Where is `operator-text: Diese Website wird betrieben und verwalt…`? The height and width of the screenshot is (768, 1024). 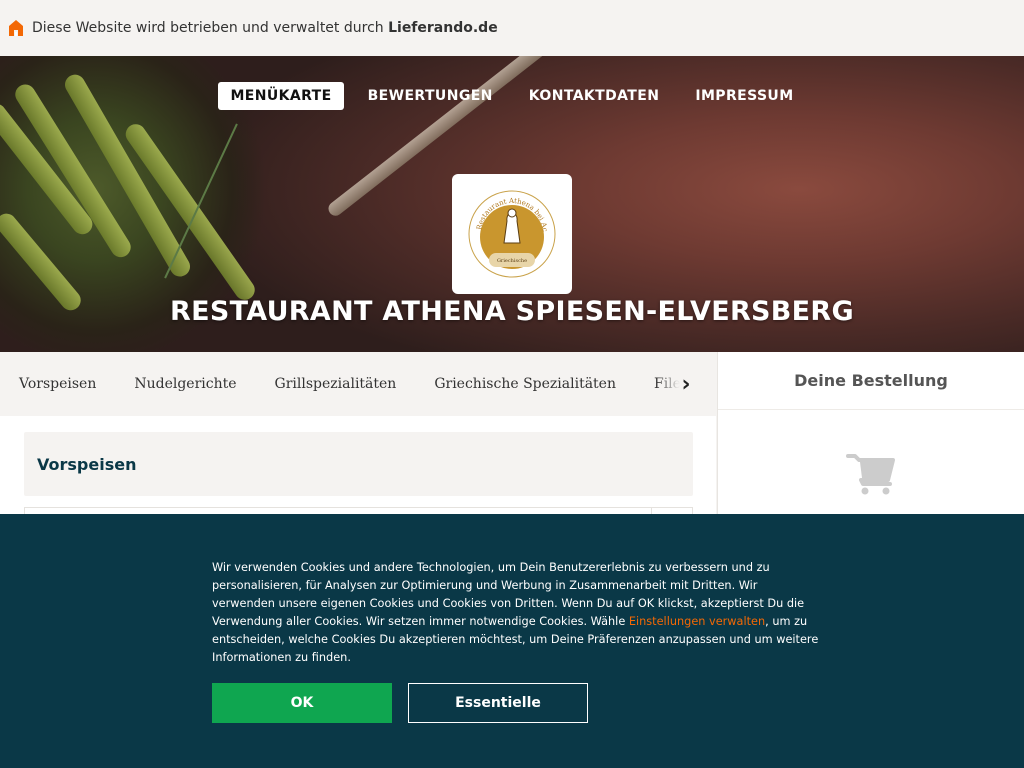 operator-text: Diese Website wird betrieben und verwalt… is located at coordinates (265, 28).